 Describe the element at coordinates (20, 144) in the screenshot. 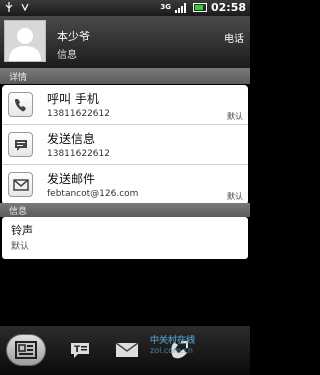

I see `message-icon` at that location.